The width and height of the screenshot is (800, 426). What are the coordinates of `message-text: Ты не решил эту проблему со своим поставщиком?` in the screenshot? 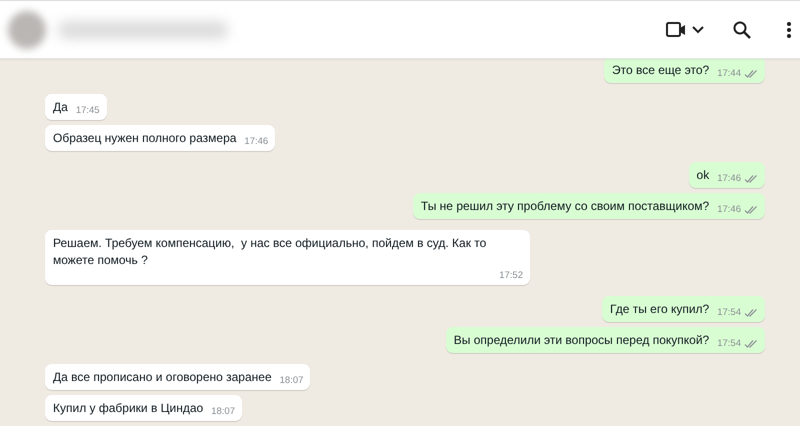 It's located at (565, 206).